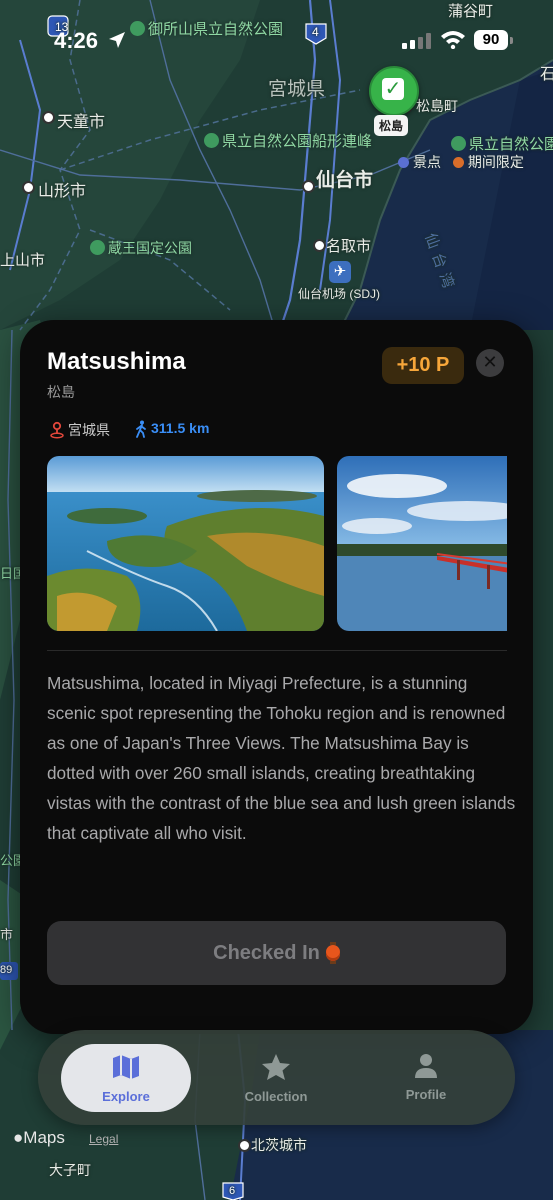 Image resolution: width=553 pixels, height=1200 pixels. I want to click on apple-logo-icon: ●, so click(18, 1137).